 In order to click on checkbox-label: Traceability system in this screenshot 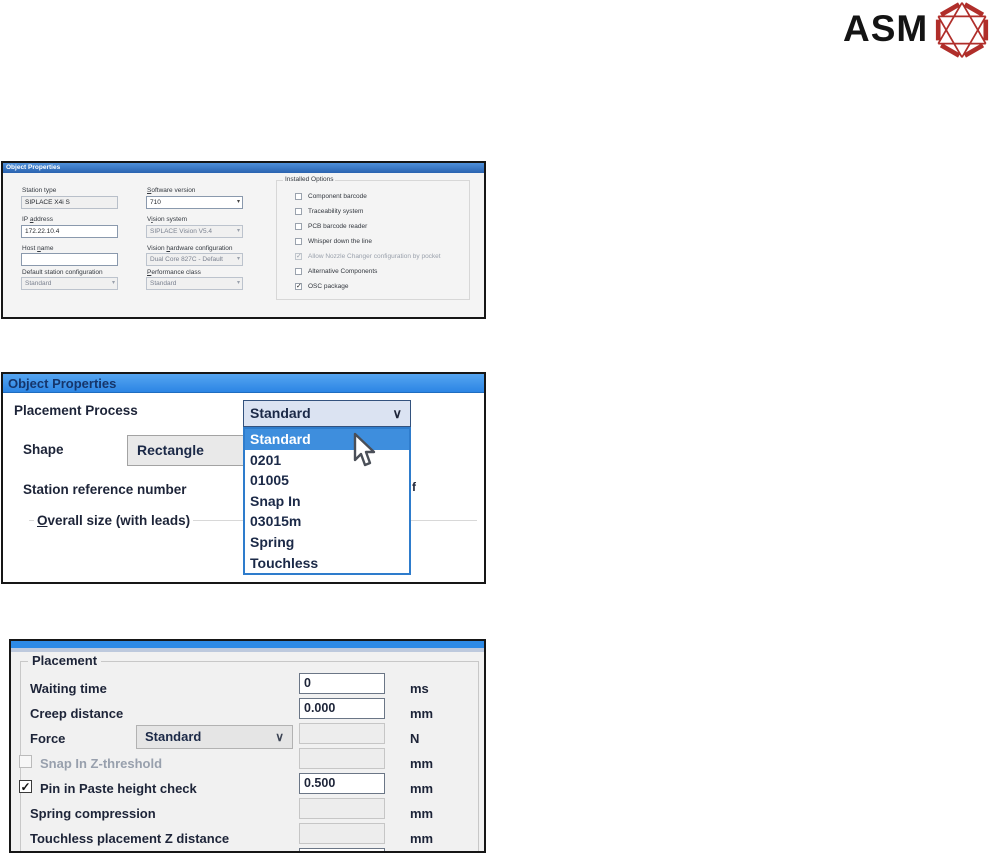, I will do `click(336, 211)`.